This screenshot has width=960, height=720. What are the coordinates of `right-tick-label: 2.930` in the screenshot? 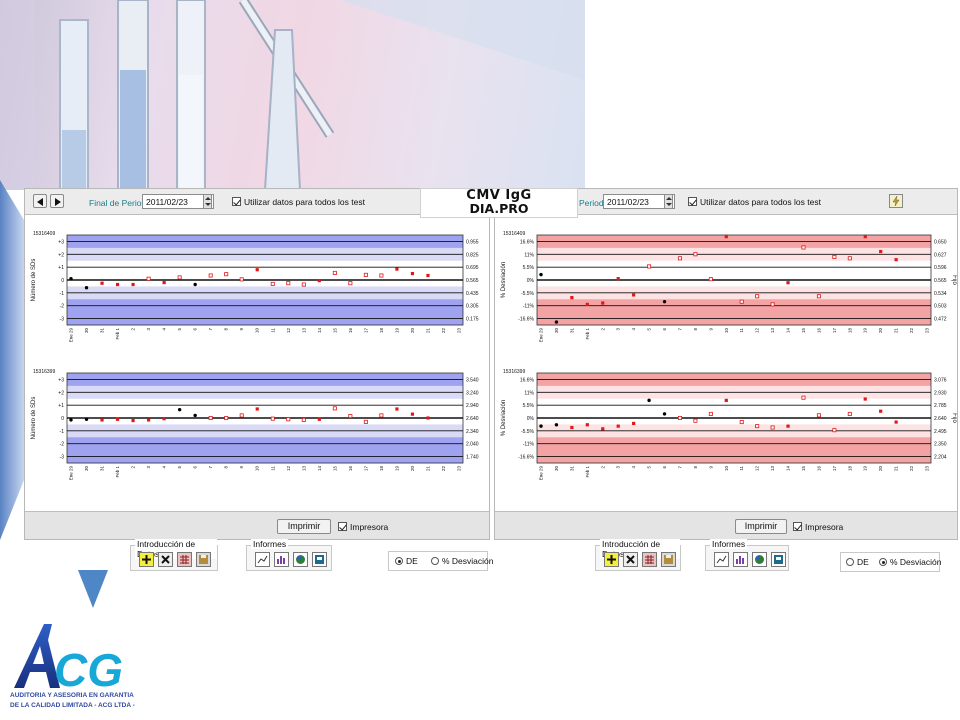 It's located at (940, 393).